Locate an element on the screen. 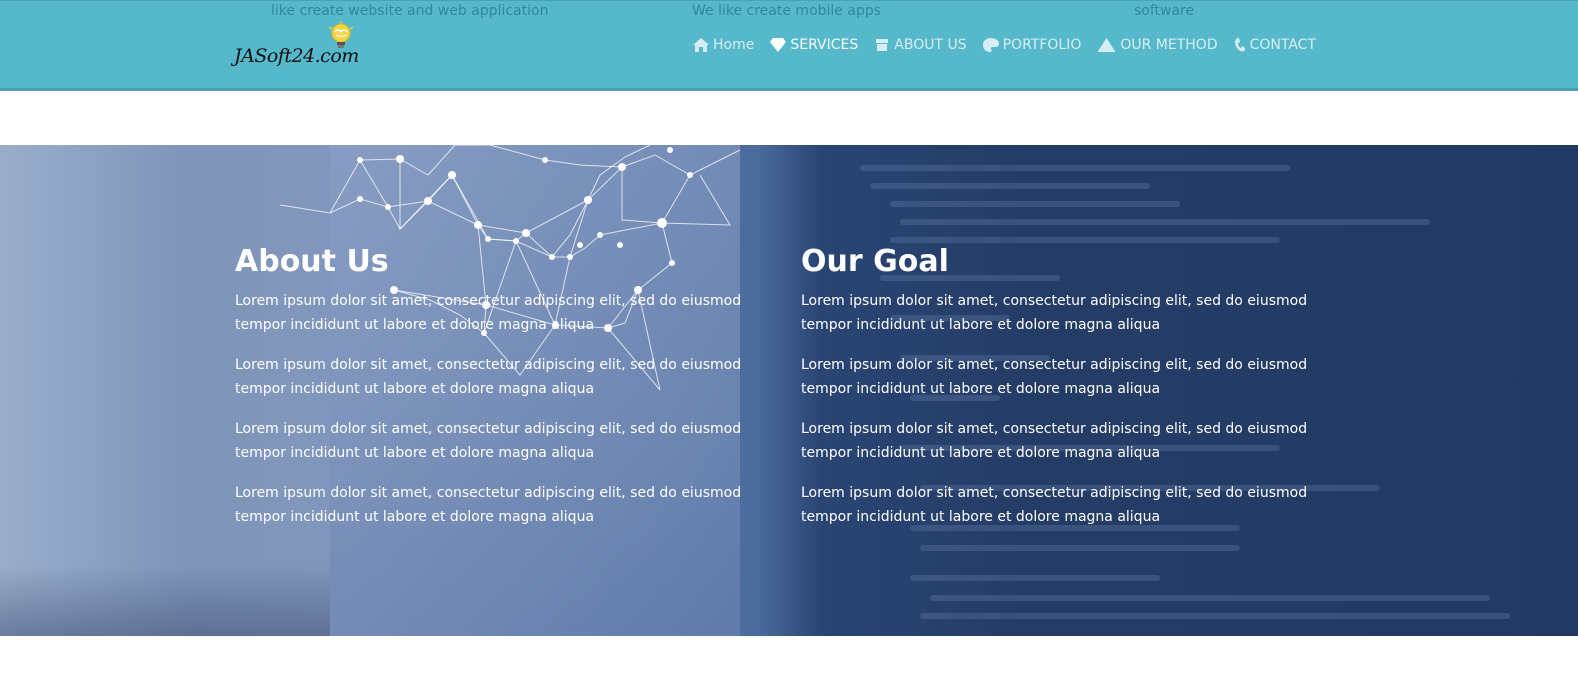 The height and width of the screenshot is (698, 1578). goal-title: Our Goal is located at coordinates (875, 261).